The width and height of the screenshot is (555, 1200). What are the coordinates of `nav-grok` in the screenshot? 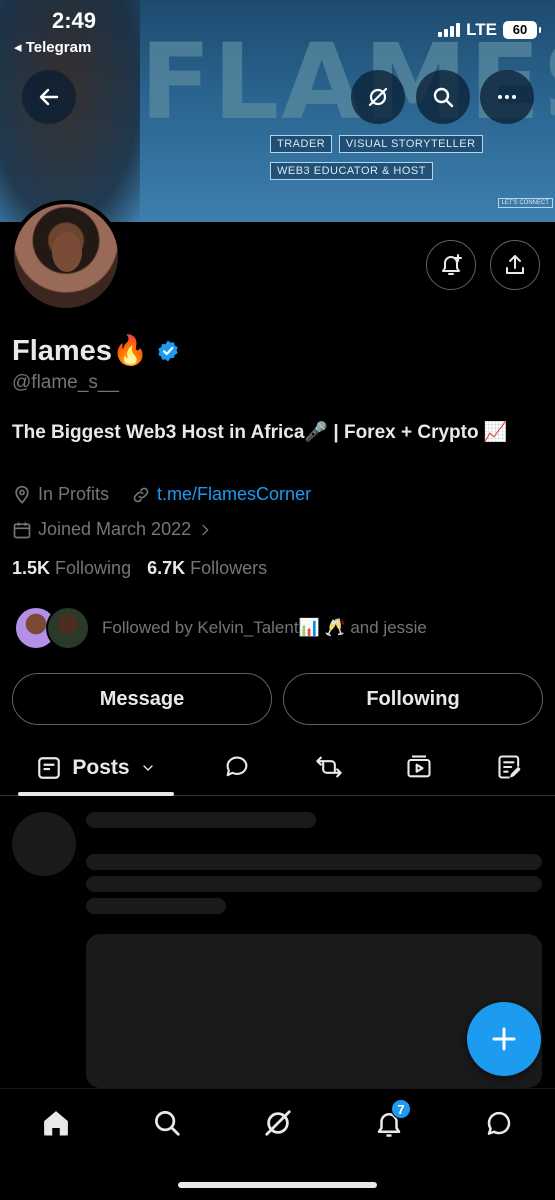 It's located at (278, 1123).